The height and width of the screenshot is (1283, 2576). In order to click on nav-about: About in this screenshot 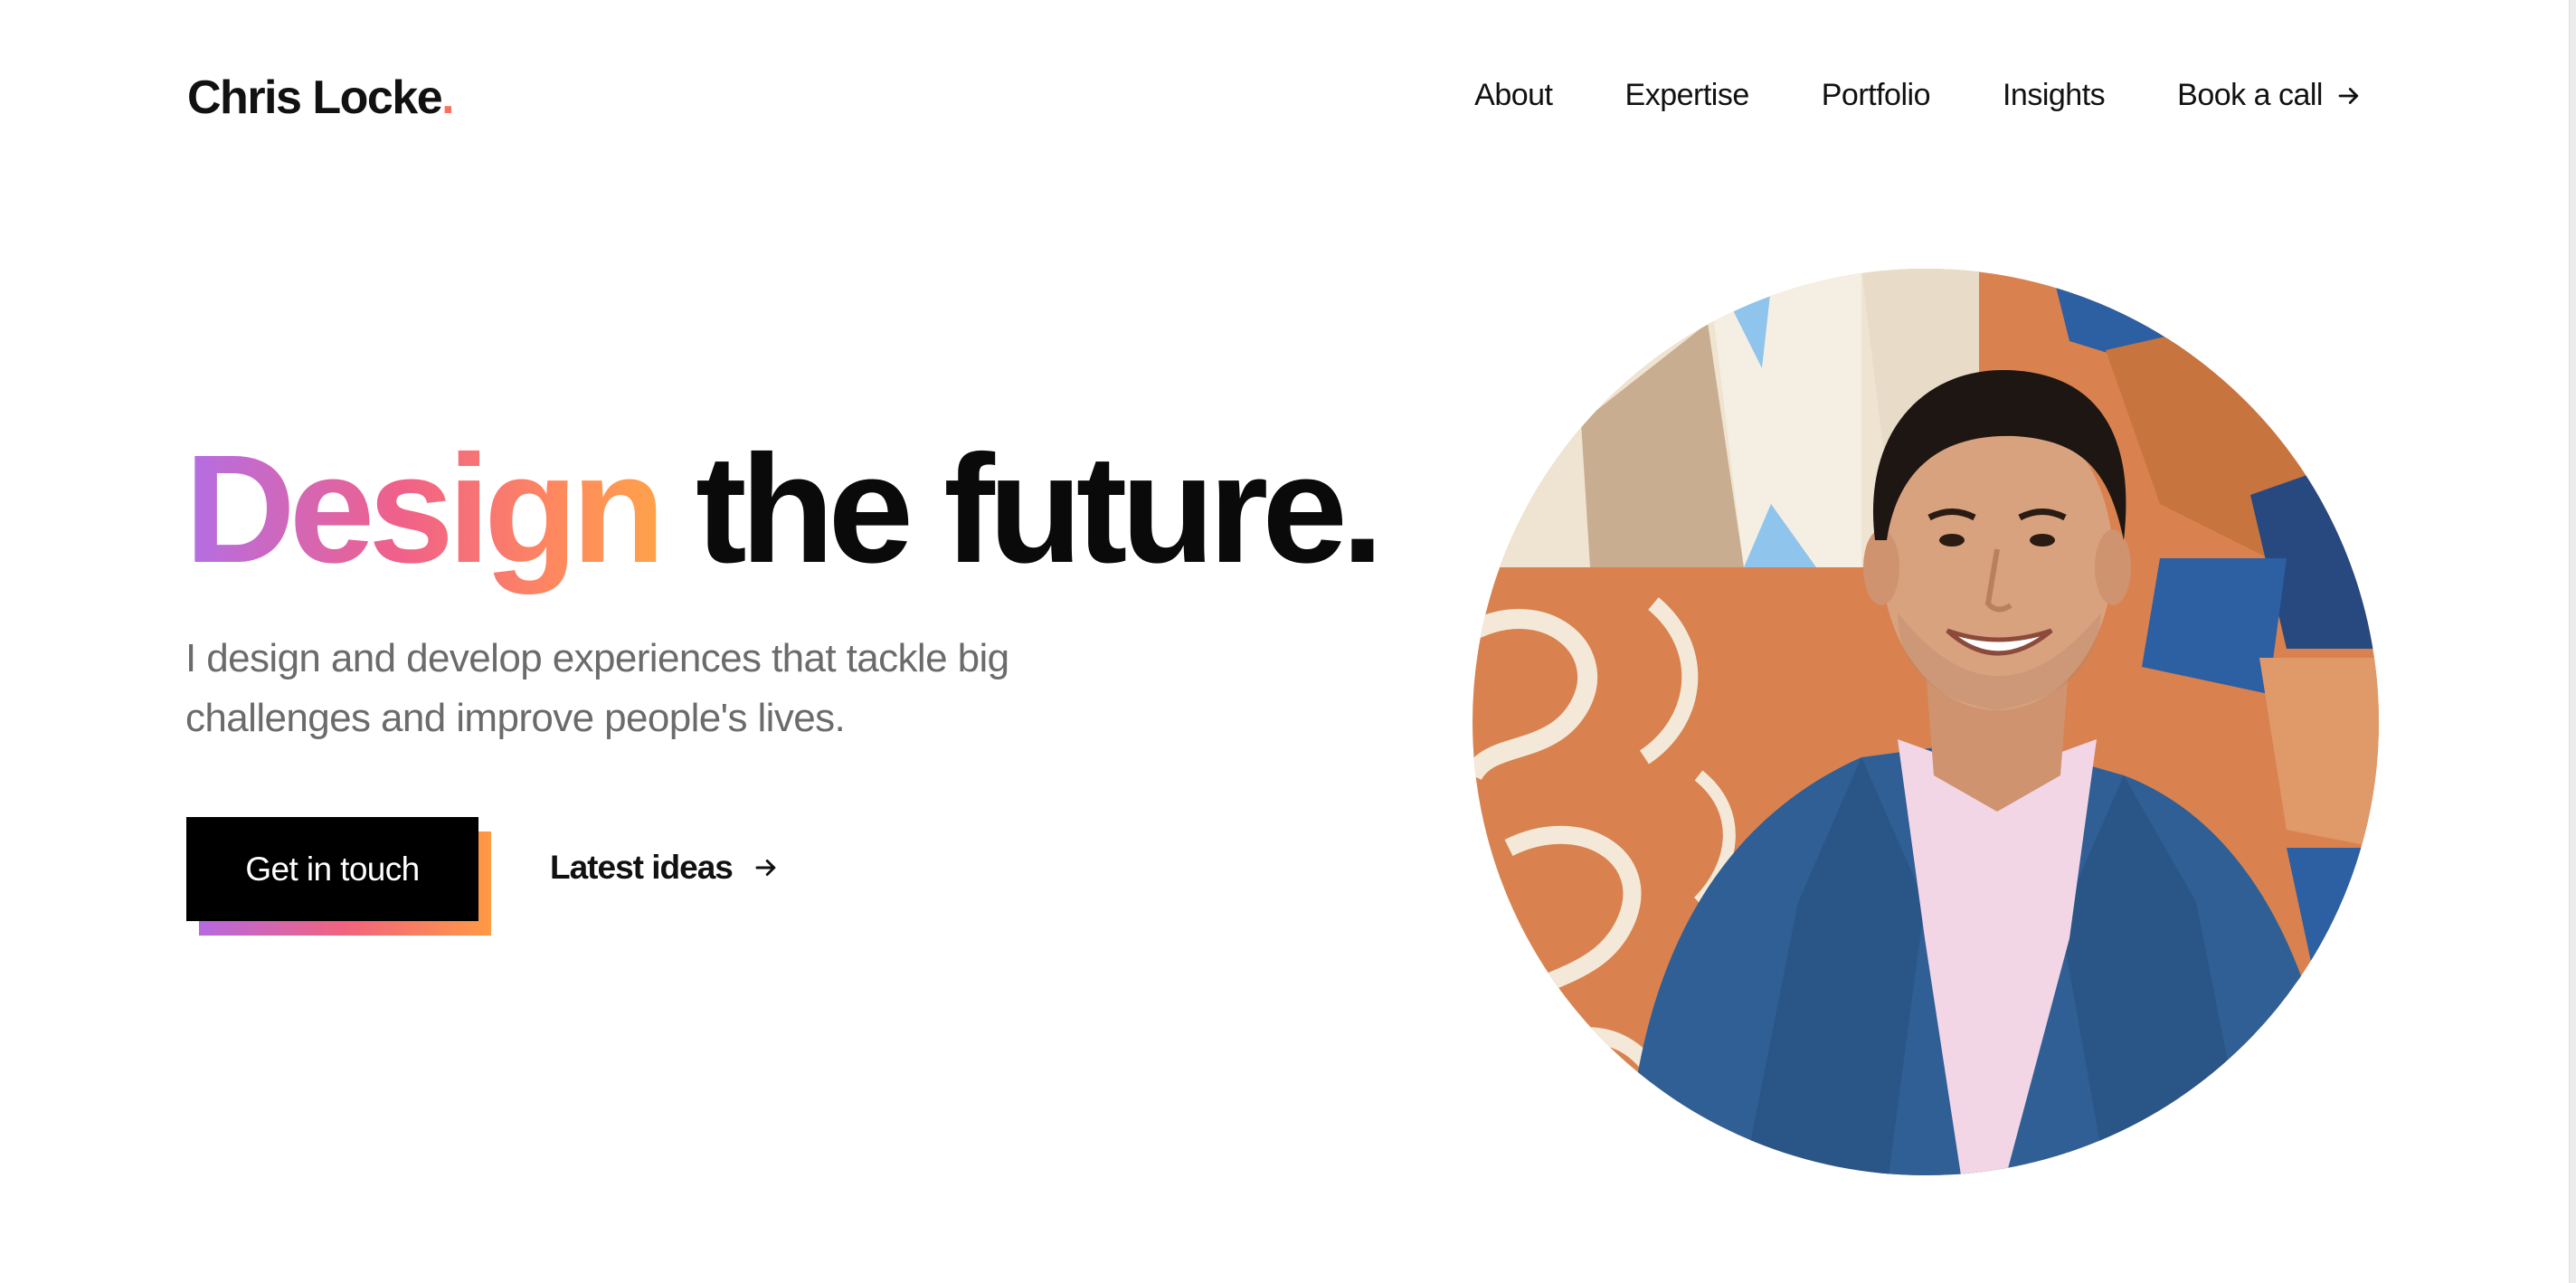, I will do `click(1514, 95)`.